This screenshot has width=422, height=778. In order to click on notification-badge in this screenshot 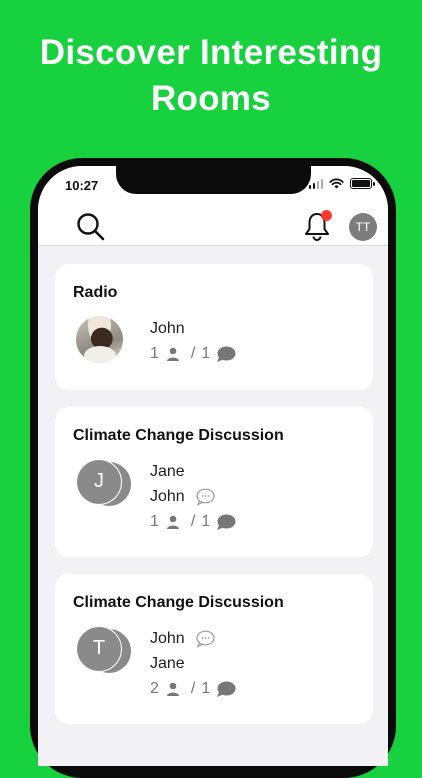, I will do `click(326, 215)`.